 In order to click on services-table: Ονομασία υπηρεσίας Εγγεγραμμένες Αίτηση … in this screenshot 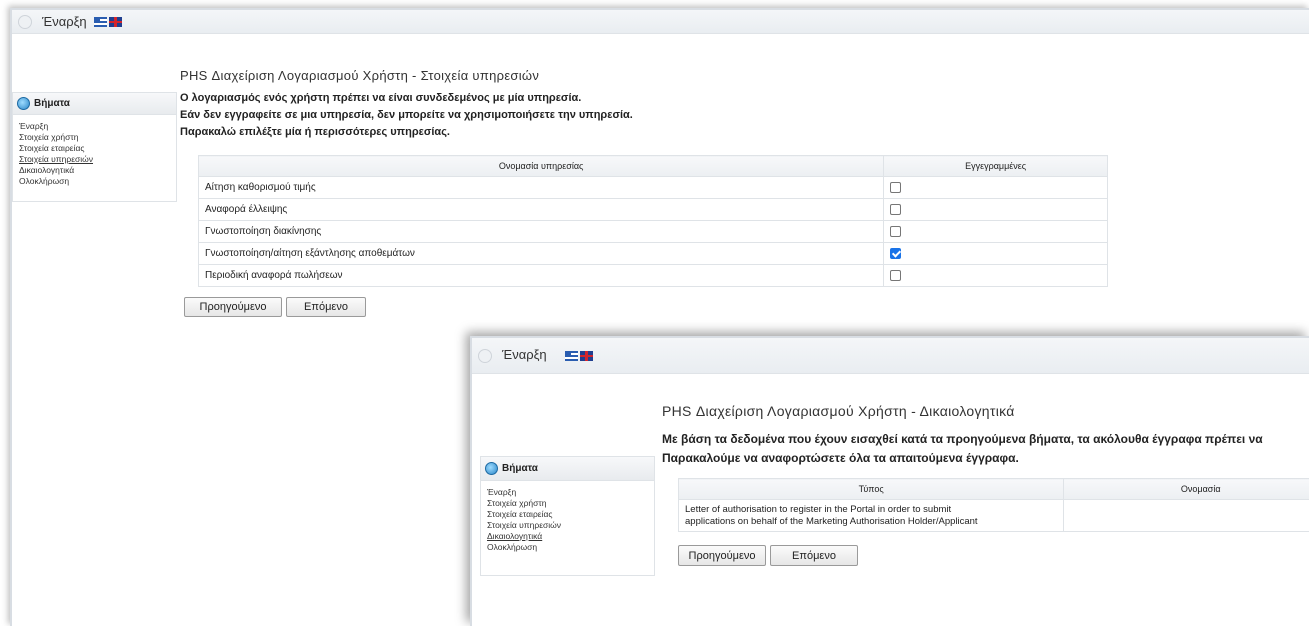, I will do `click(652, 221)`.